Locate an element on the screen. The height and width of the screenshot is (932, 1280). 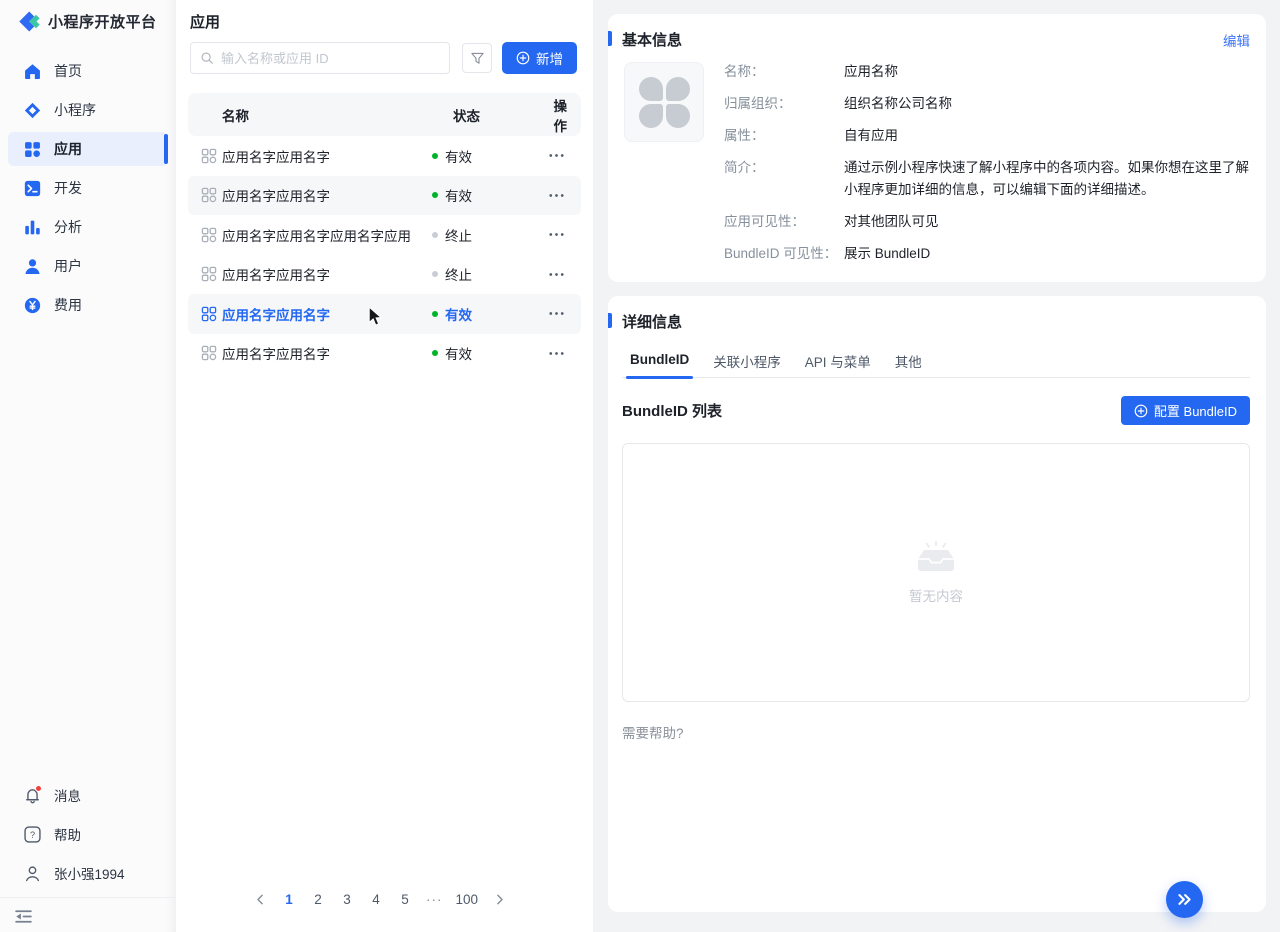
empty-state: 暂无内容 is located at coordinates (936, 572).